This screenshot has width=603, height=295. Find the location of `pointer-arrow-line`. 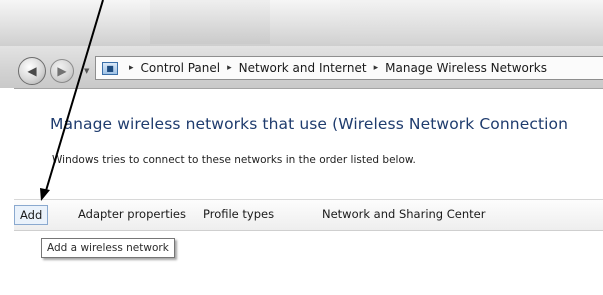

pointer-arrow-line is located at coordinates (74, 97).